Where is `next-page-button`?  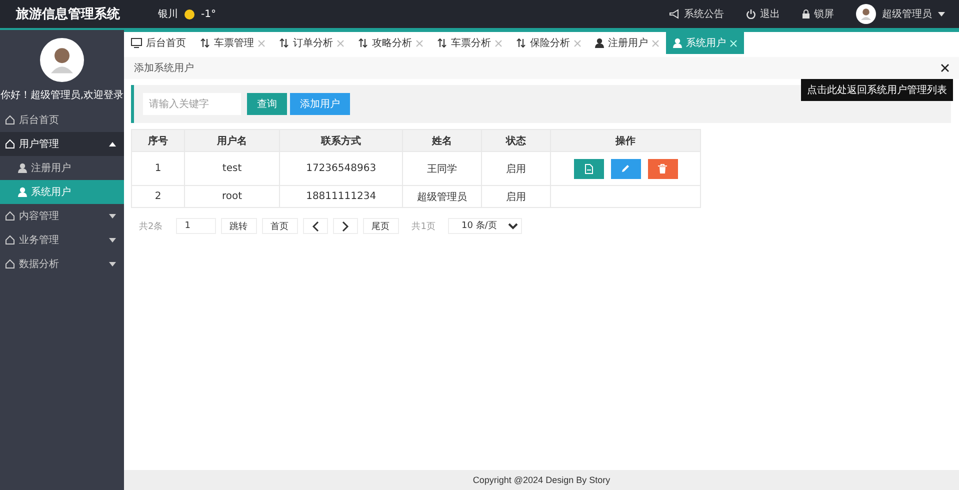 next-page-button is located at coordinates (345, 226).